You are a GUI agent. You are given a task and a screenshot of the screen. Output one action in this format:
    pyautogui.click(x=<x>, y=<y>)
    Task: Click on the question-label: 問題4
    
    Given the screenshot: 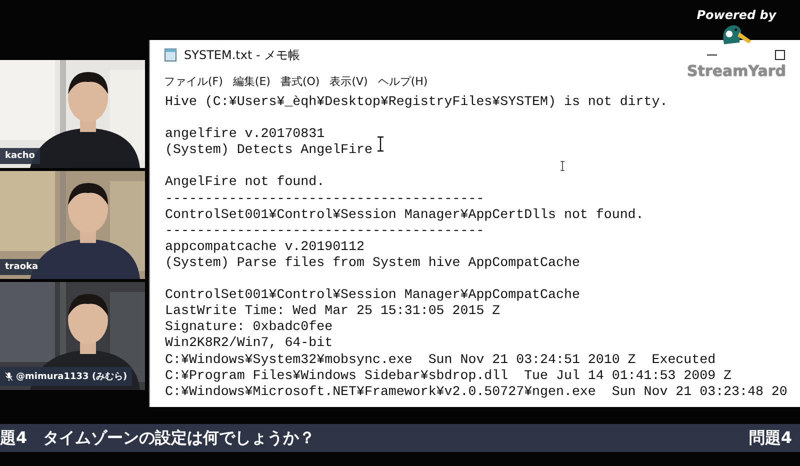 What is the action you would take?
    pyautogui.click(x=770, y=438)
    